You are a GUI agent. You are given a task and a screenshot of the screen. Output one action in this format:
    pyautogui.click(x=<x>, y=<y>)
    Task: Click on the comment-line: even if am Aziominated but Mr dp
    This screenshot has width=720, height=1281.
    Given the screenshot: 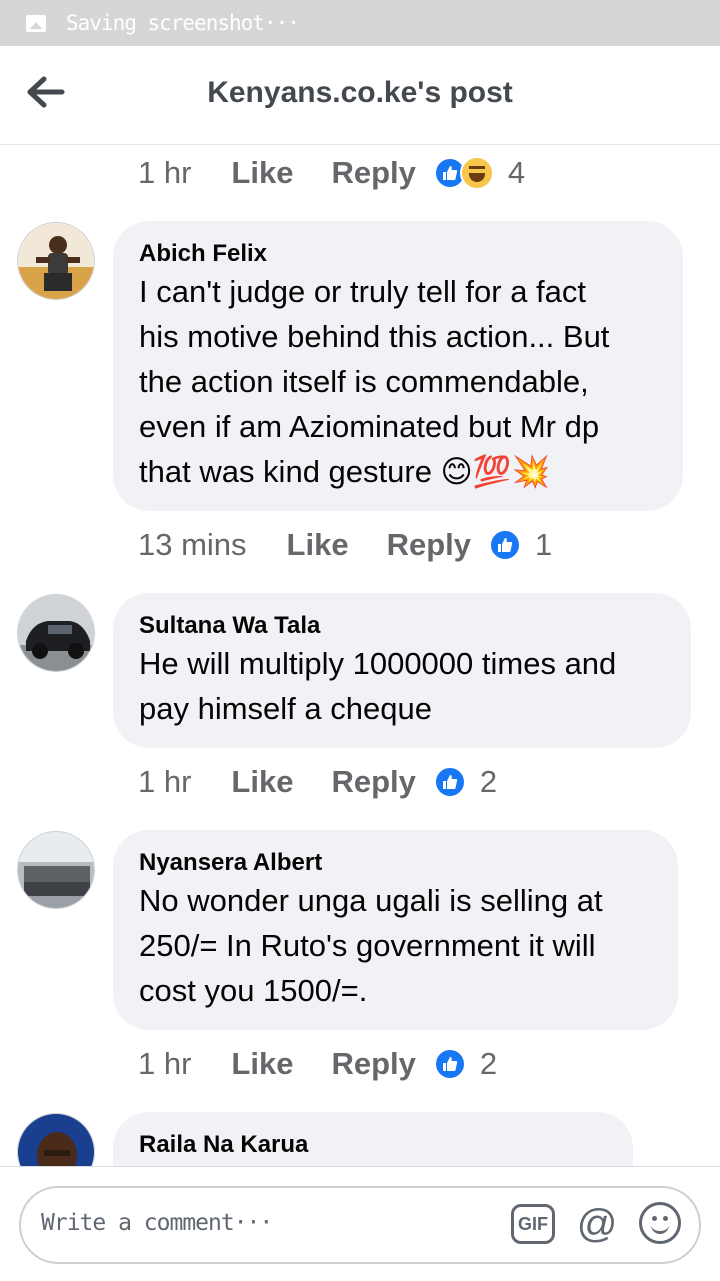 What is the action you would take?
    pyautogui.click(x=369, y=426)
    